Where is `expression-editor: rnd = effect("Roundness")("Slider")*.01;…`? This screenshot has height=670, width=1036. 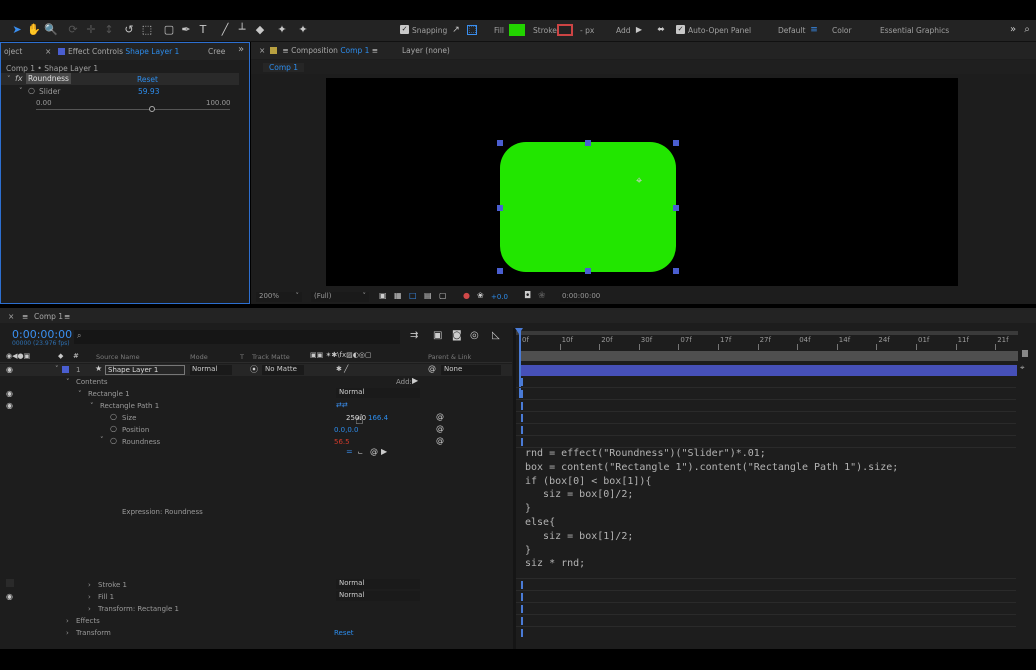
expression-editor: rnd = effect("Roundness")("Slider")*.01;… is located at coordinates (770, 511).